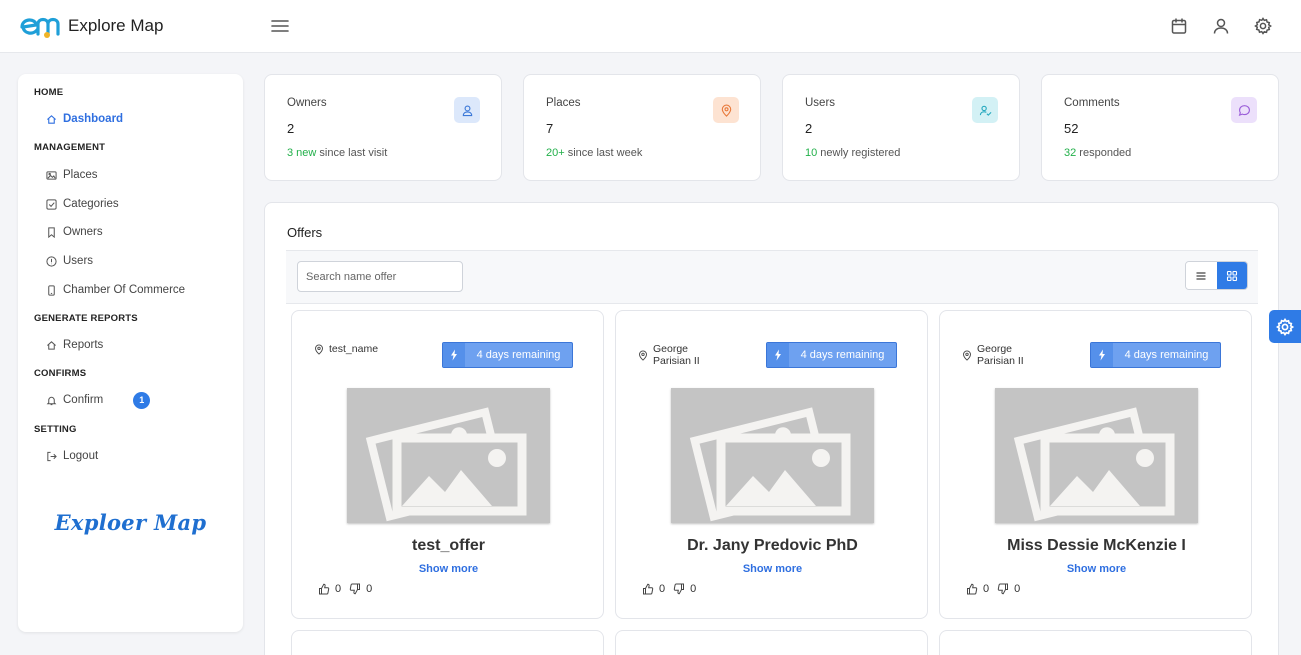  I want to click on brand-logo-icon, so click(40, 27).